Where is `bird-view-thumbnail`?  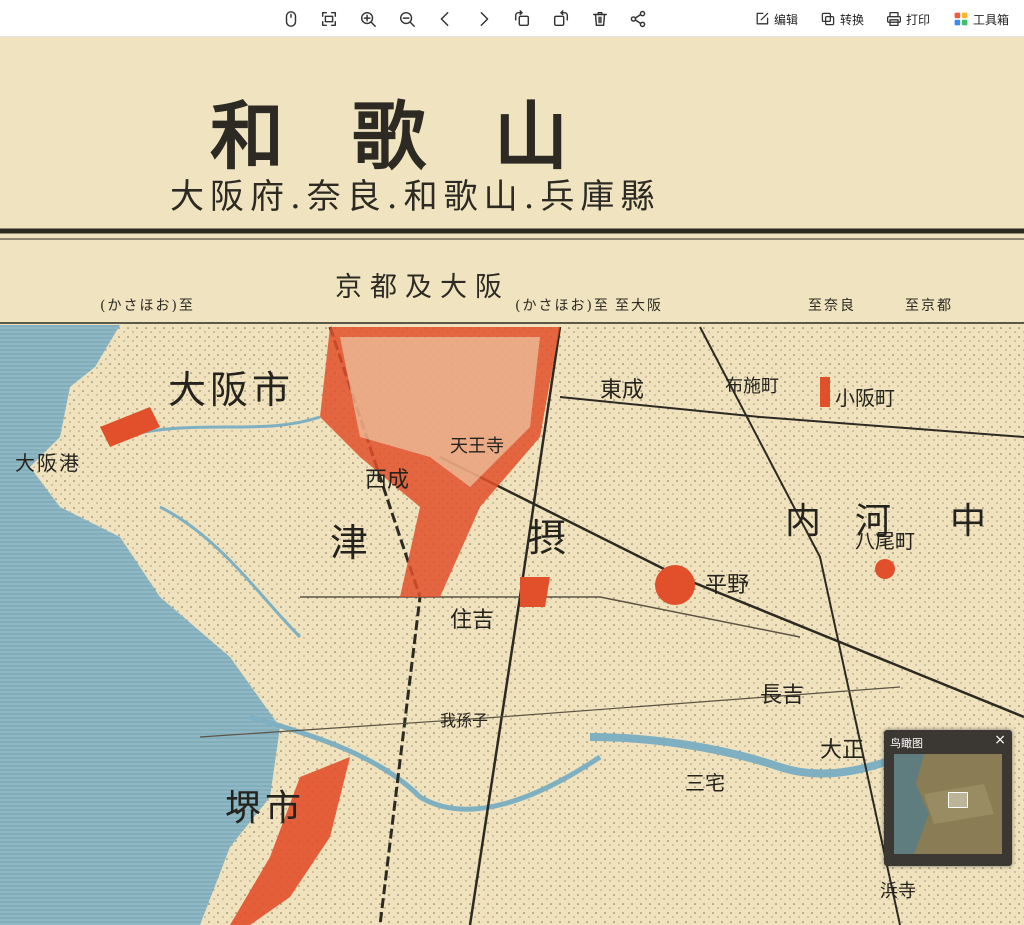
bird-view-thumbnail is located at coordinates (948, 804).